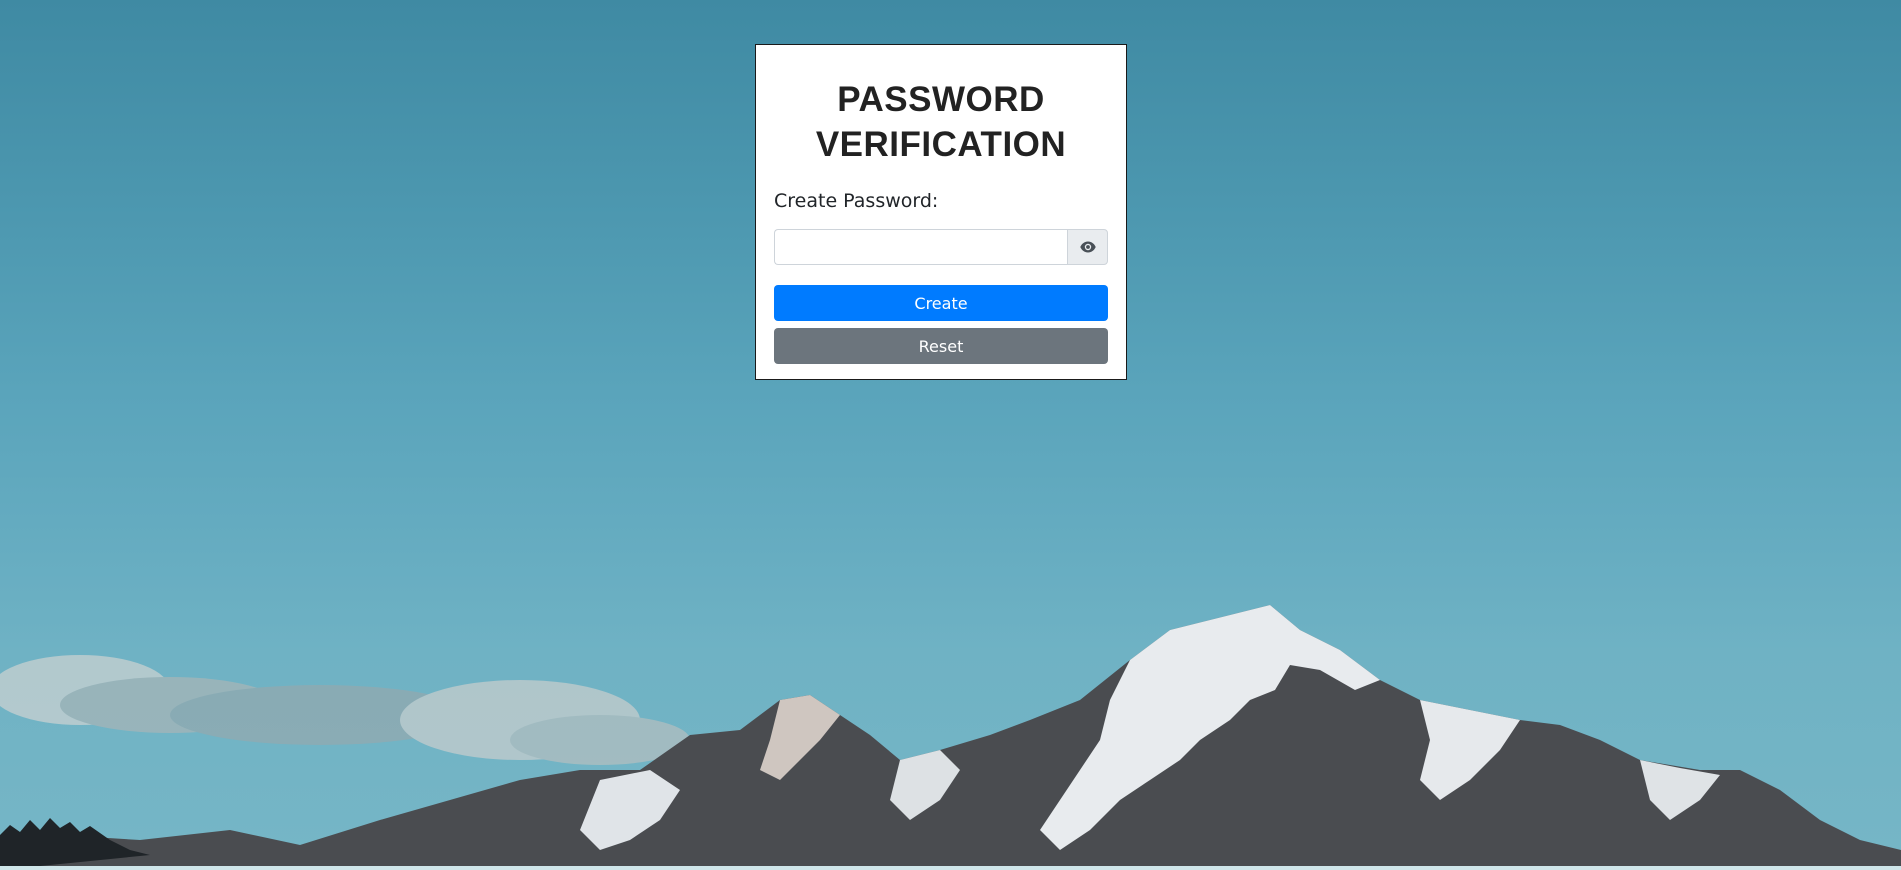 The image size is (1901, 870). What do you see at coordinates (941, 122) in the screenshot?
I see `page-title: PASSWORD VERIFICATION` at bounding box center [941, 122].